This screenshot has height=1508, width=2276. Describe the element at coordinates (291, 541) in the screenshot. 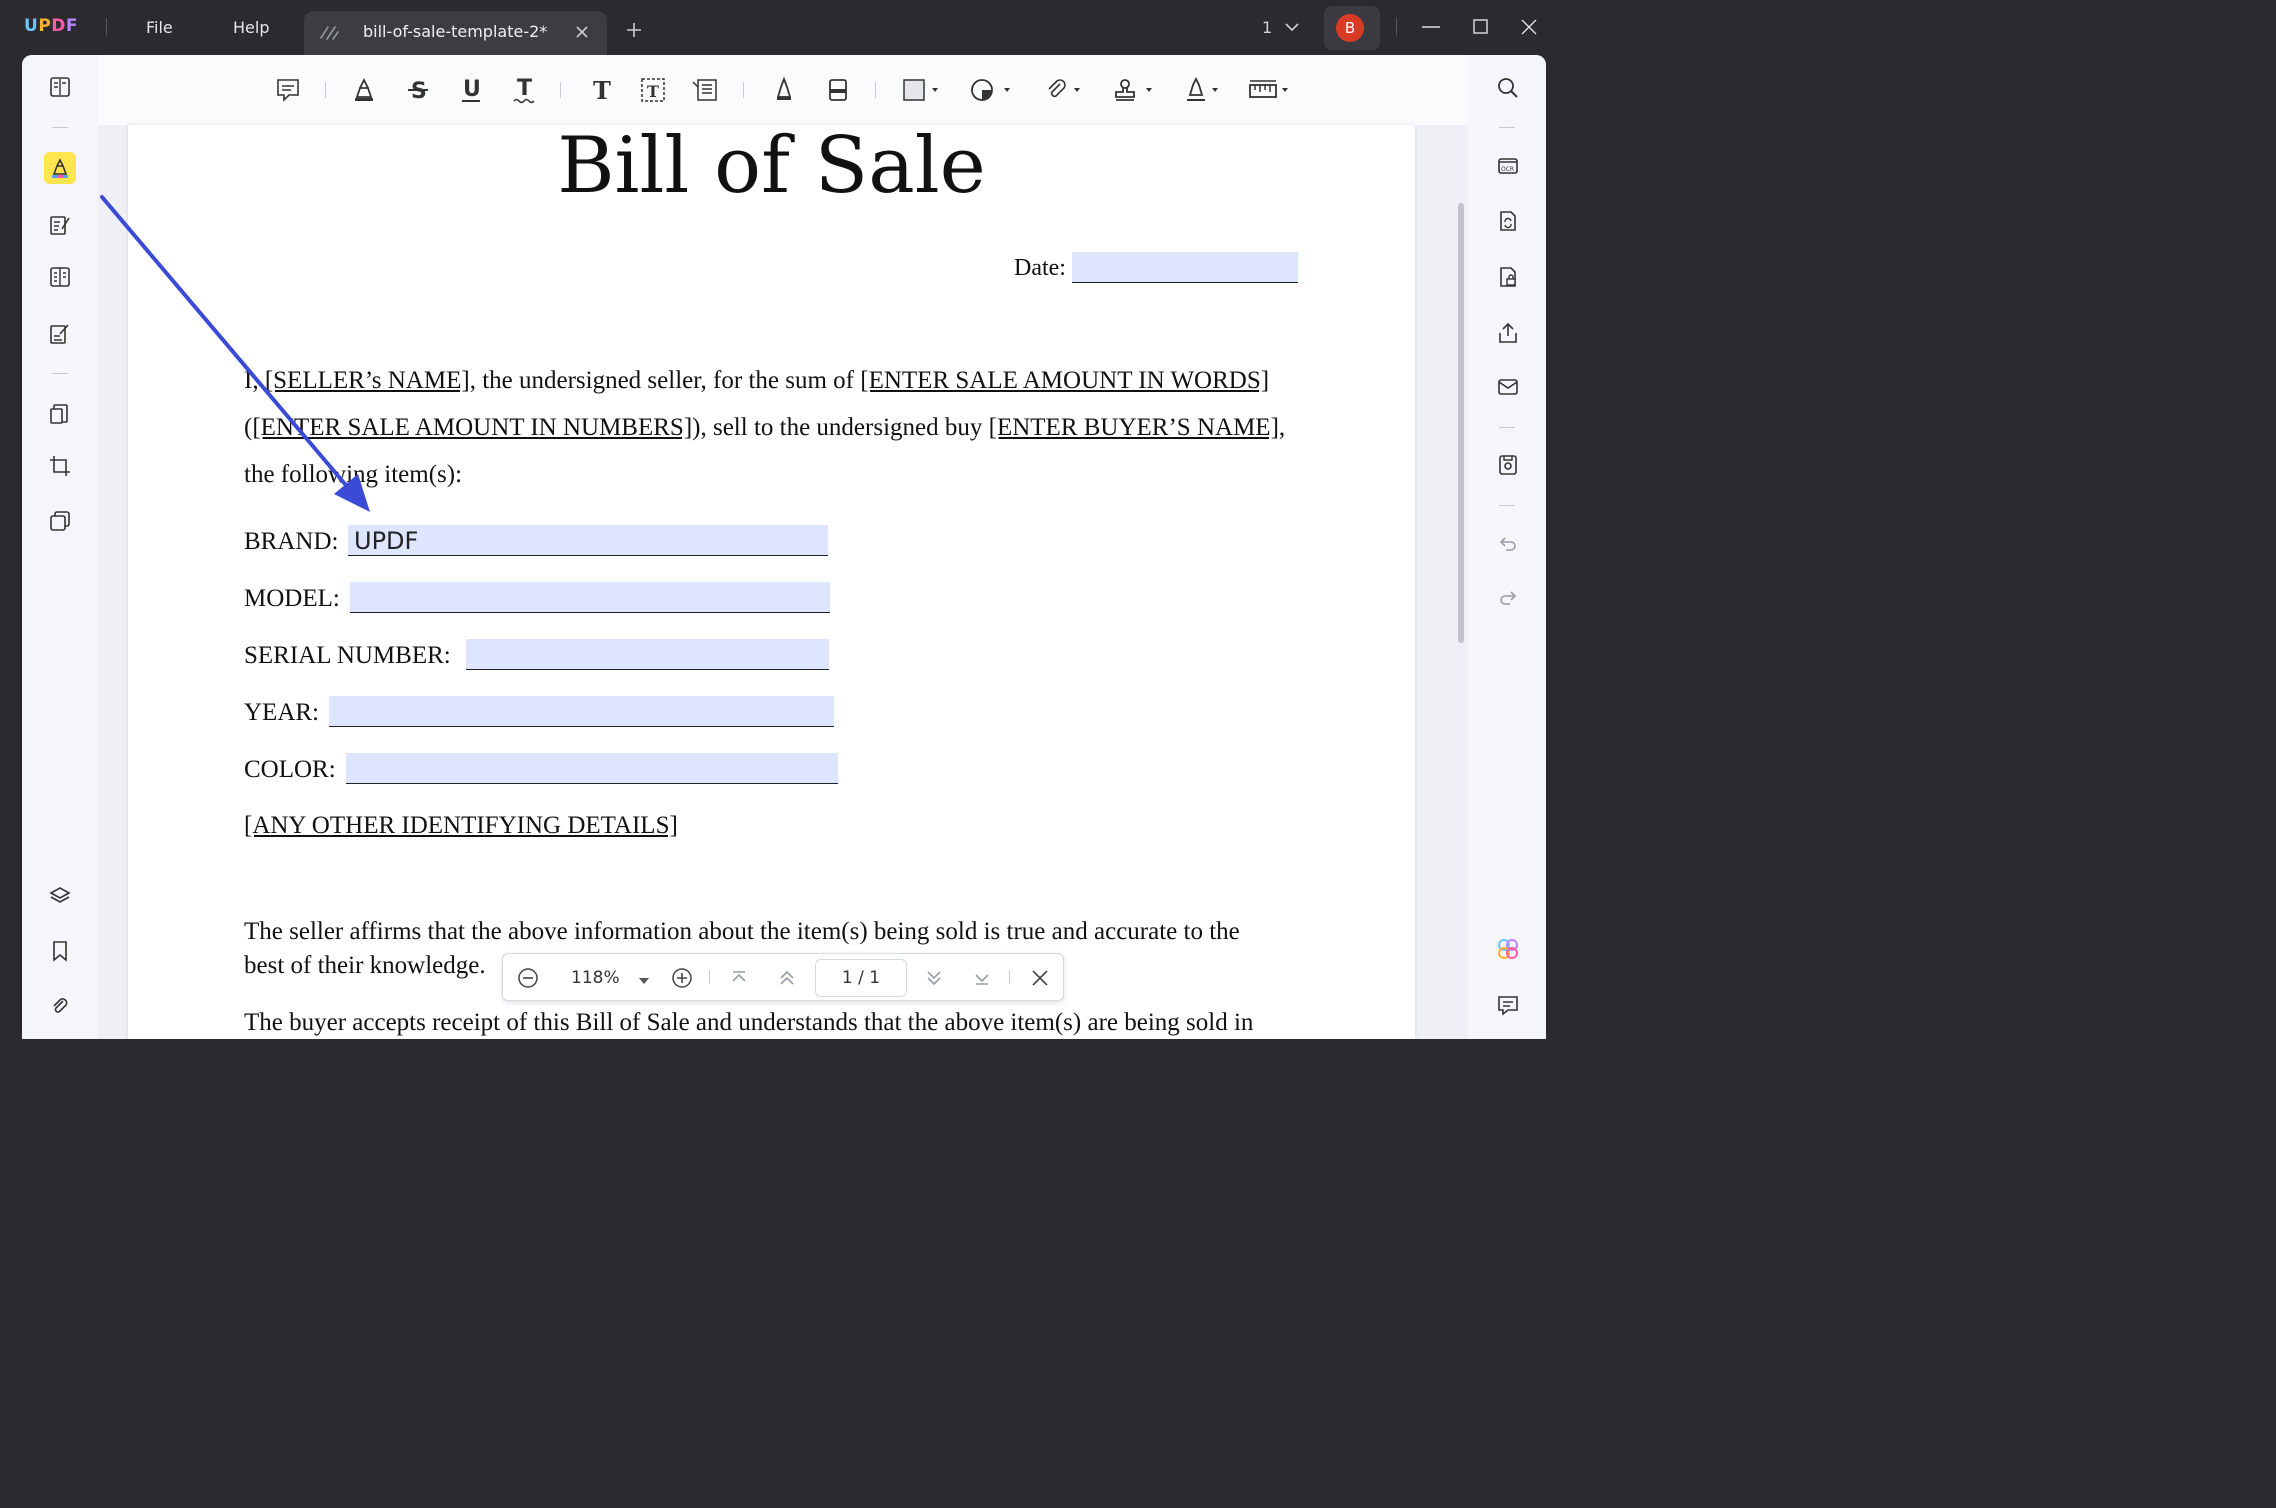

I see `brand-label: BRAND:` at that location.